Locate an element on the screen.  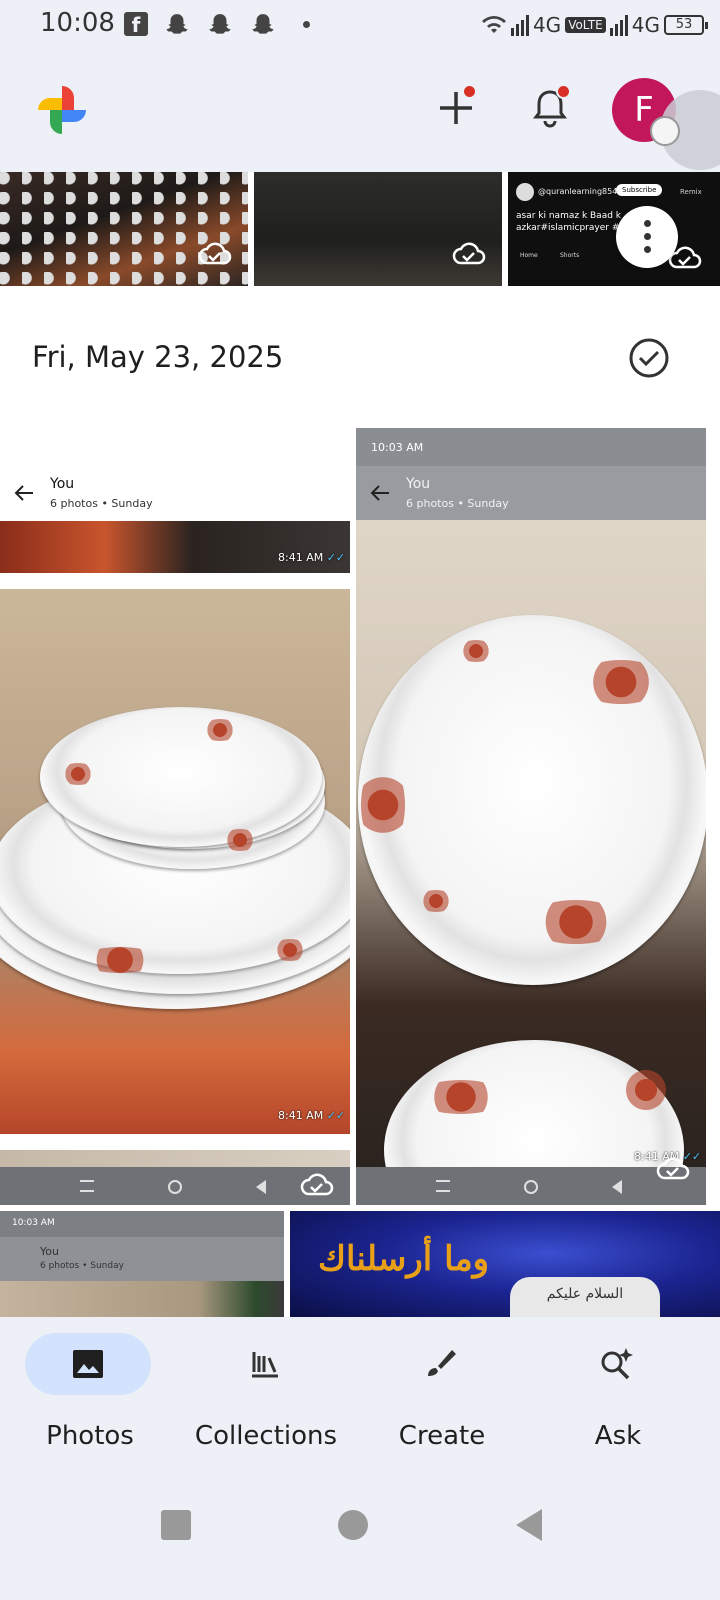
nav-label: Create is located at coordinates (442, 1436).